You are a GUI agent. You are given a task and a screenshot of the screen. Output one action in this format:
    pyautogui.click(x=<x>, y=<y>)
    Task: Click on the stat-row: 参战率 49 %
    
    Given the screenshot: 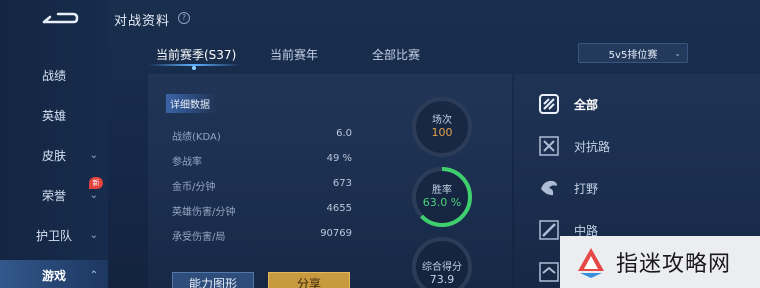 What is the action you would take?
    pyautogui.click(x=262, y=161)
    